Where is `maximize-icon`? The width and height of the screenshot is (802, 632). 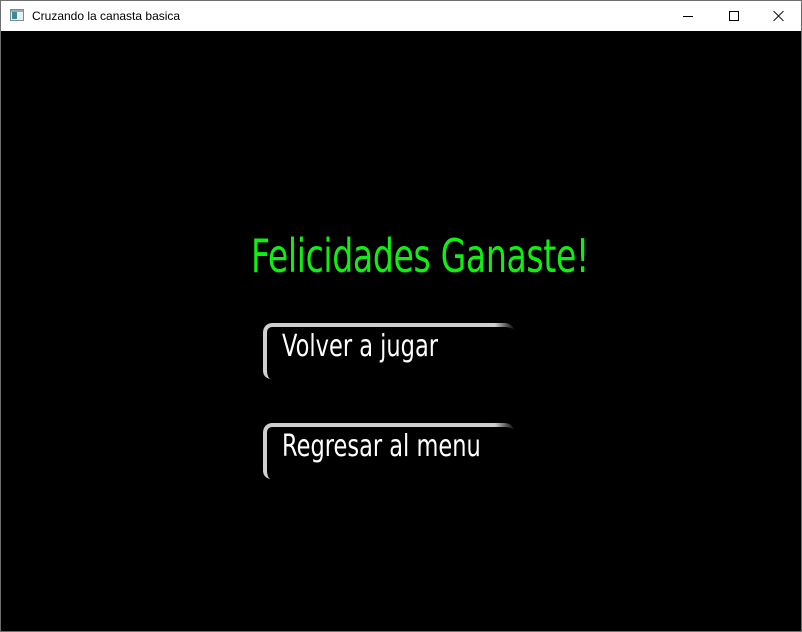
maximize-icon is located at coordinates (734, 16).